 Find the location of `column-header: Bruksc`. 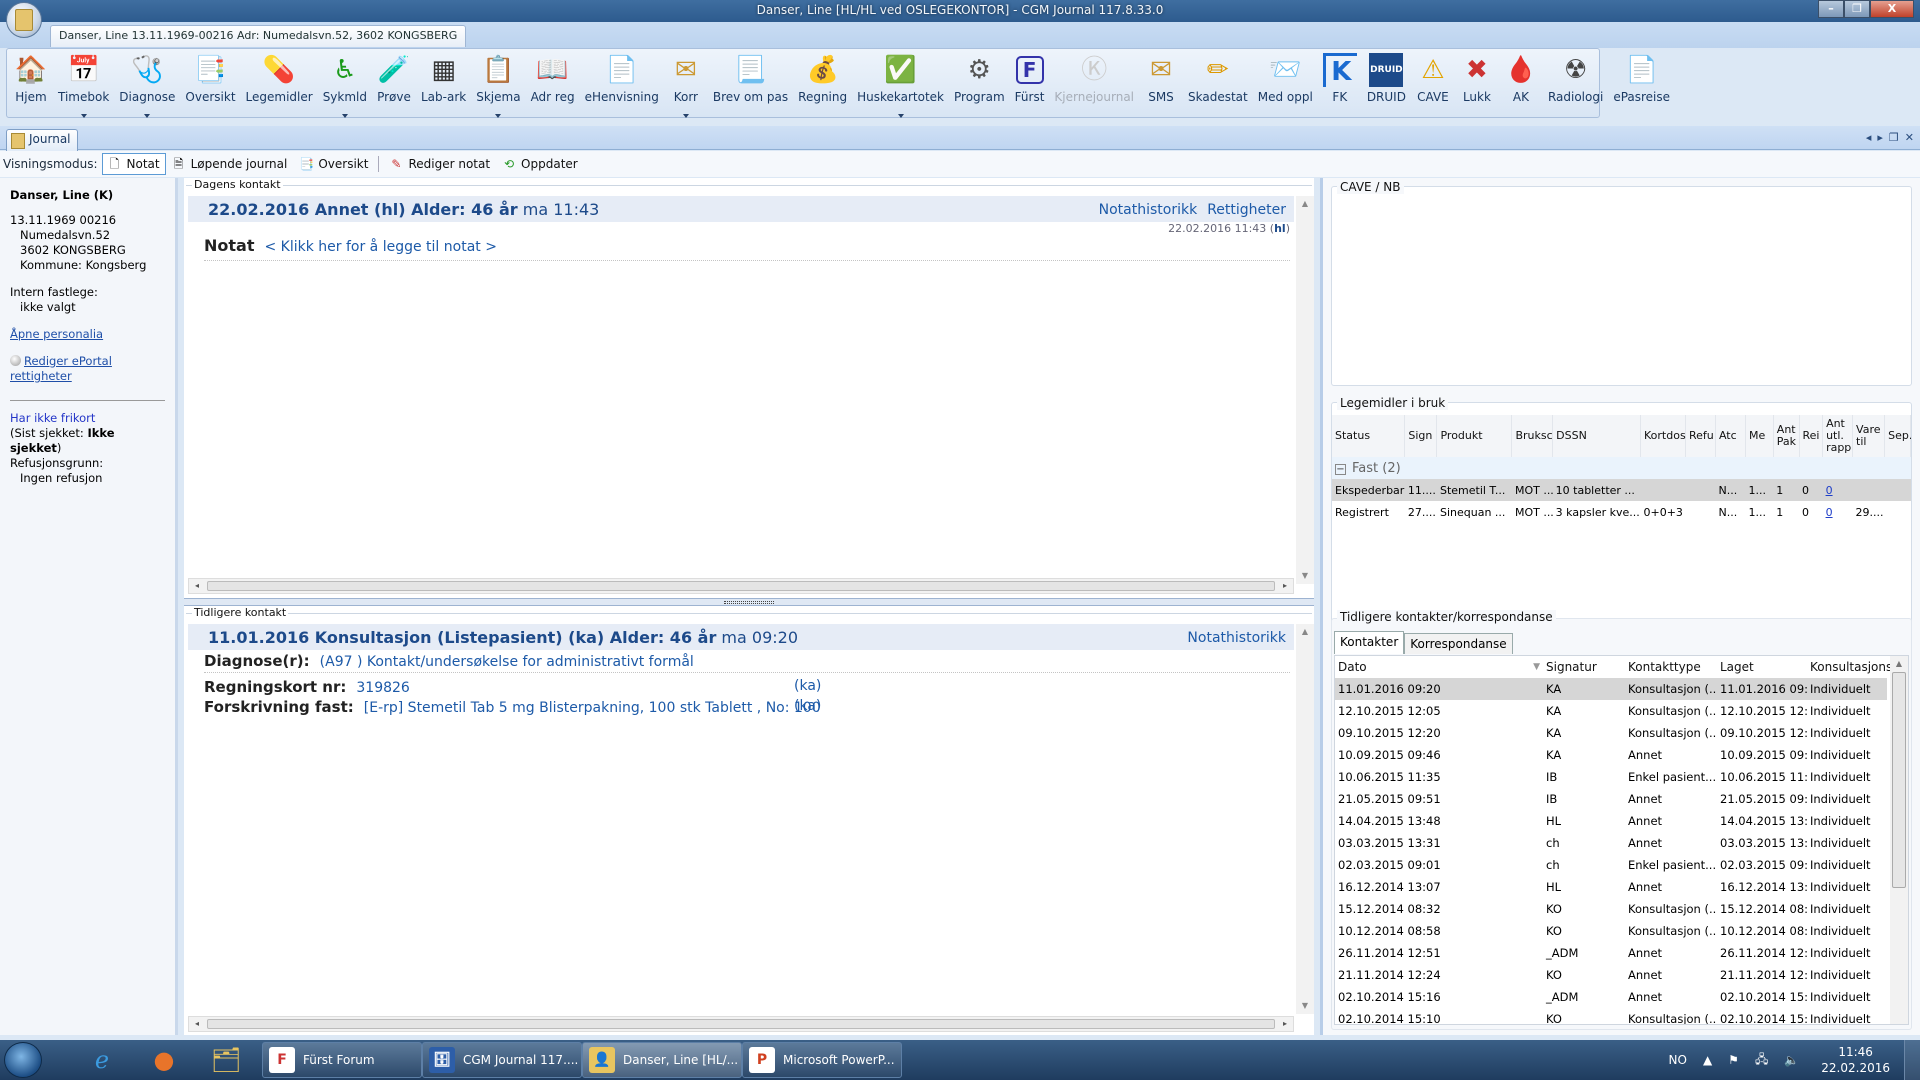

column-header: Bruksc is located at coordinates (1532, 436).